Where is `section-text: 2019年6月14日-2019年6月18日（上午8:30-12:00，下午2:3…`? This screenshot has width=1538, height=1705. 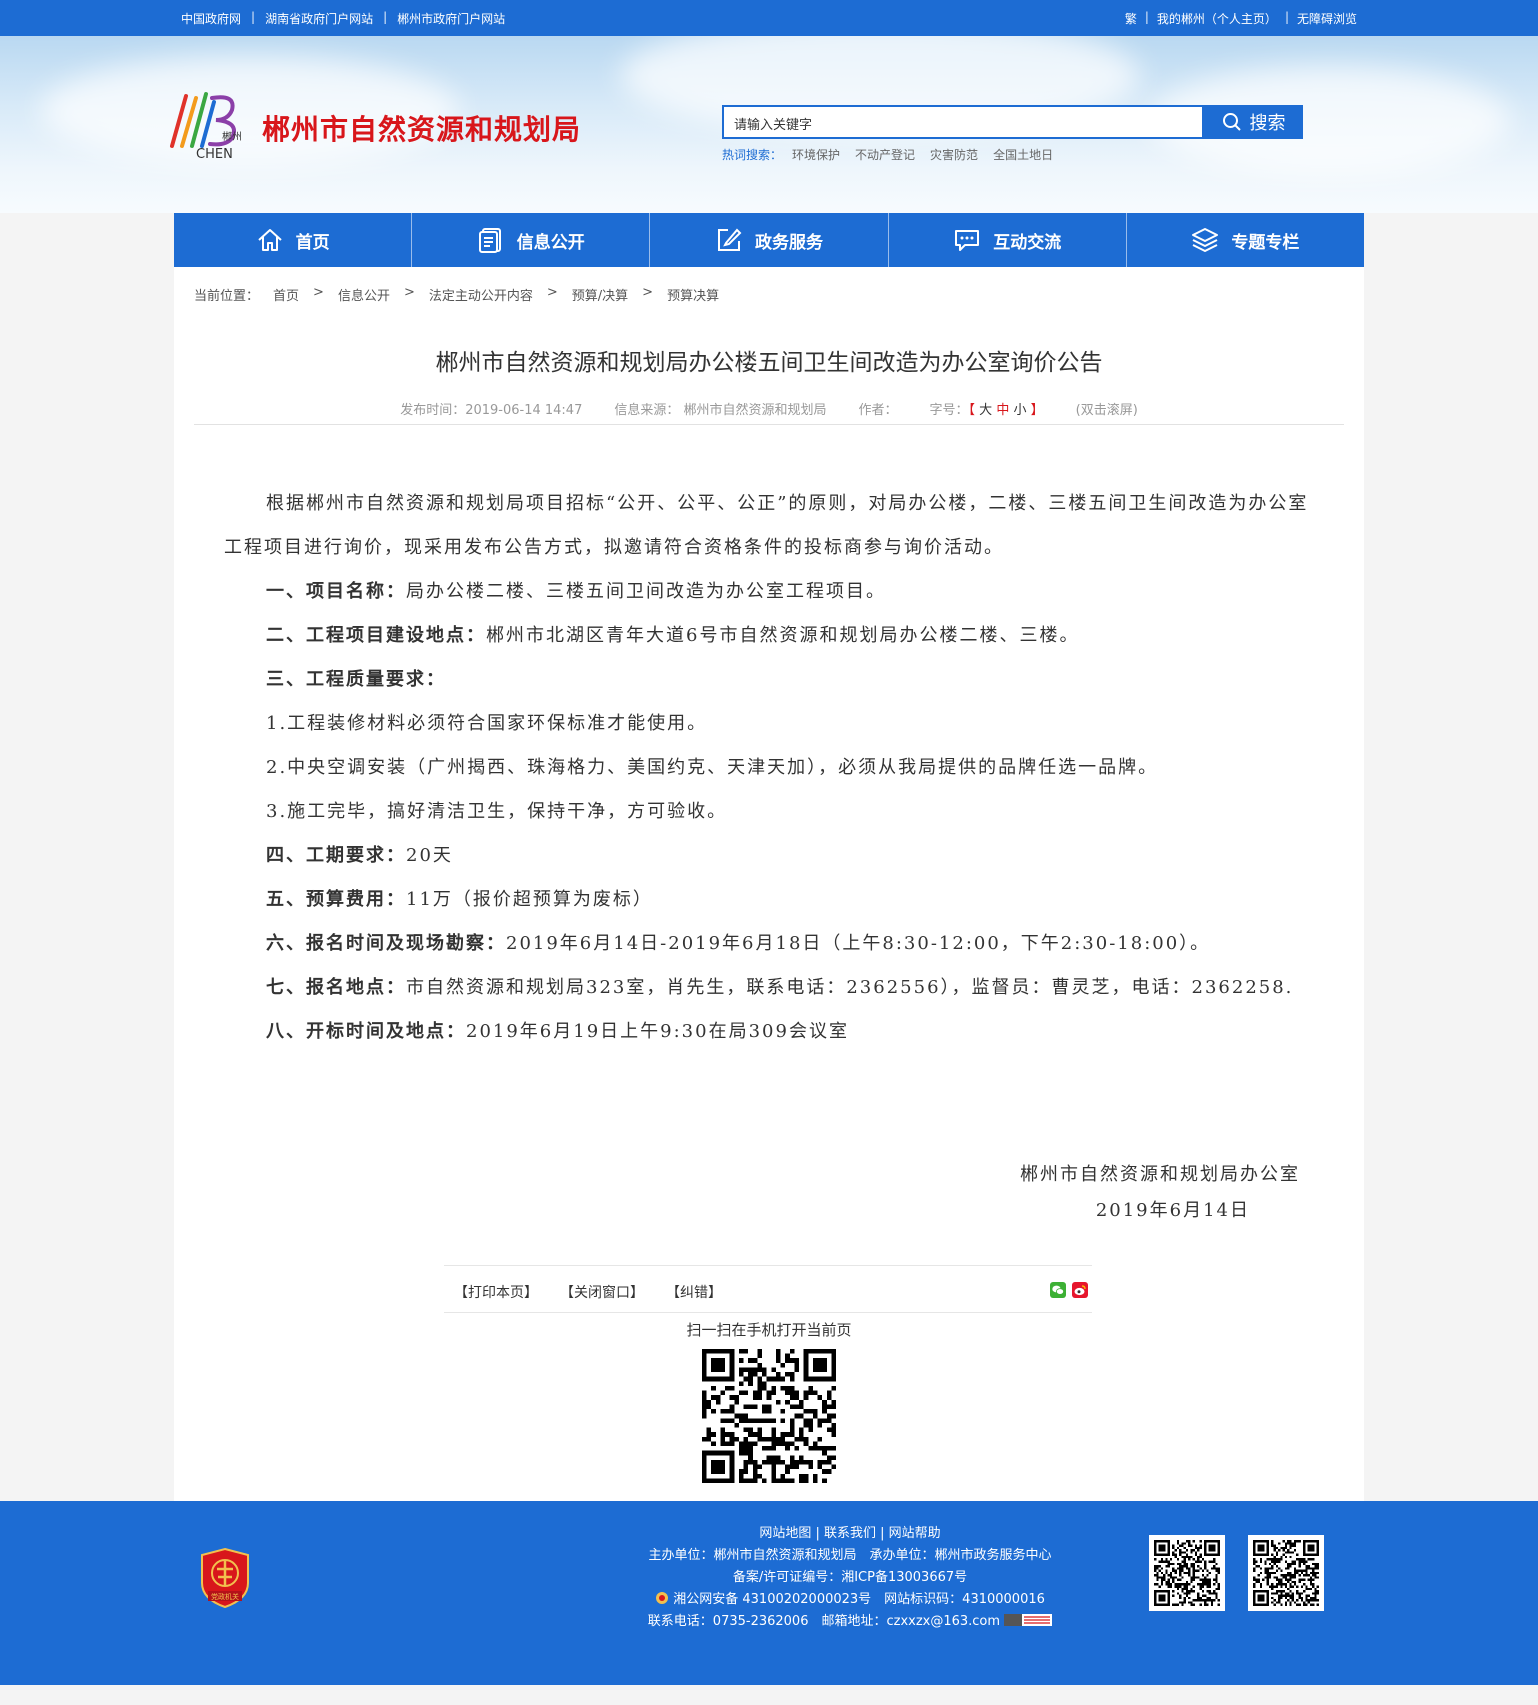 section-text: 2019年6月14日-2019年6月18日（上午8:30-12:00，下午2:3… is located at coordinates (858, 943).